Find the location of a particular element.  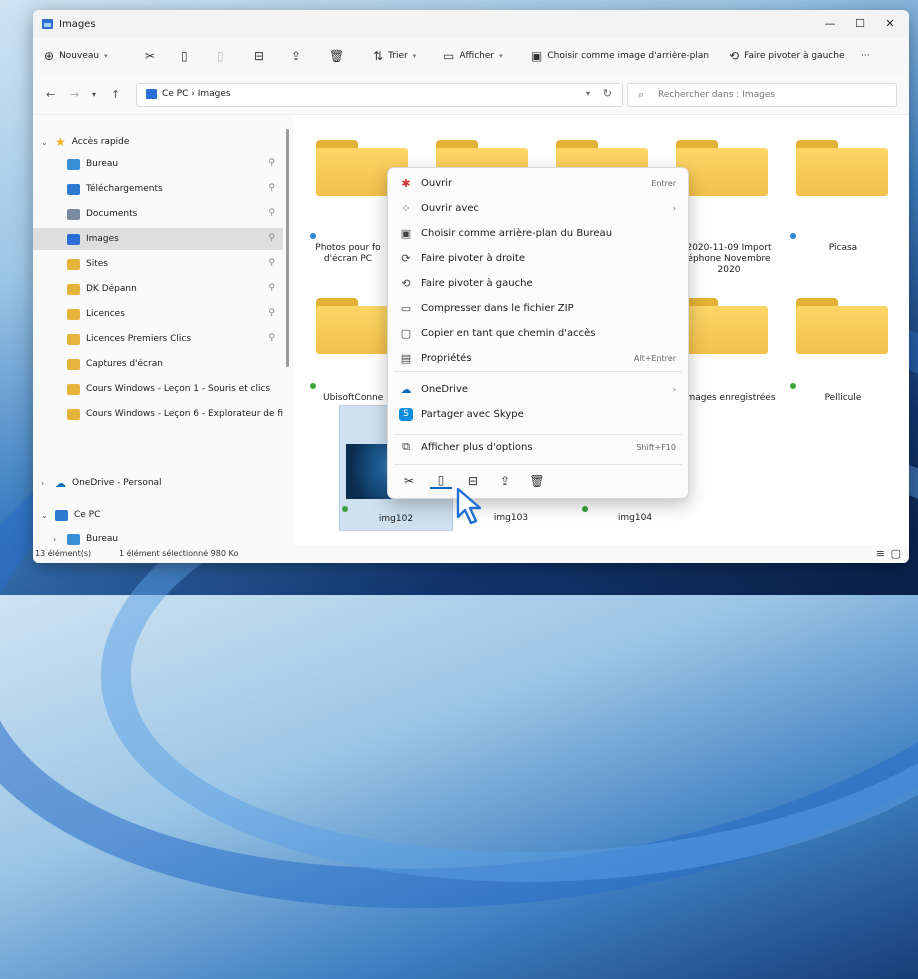

set-wallpaper-button: ▣ Choisir comme image d'arrière-plan is located at coordinates (620, 56).